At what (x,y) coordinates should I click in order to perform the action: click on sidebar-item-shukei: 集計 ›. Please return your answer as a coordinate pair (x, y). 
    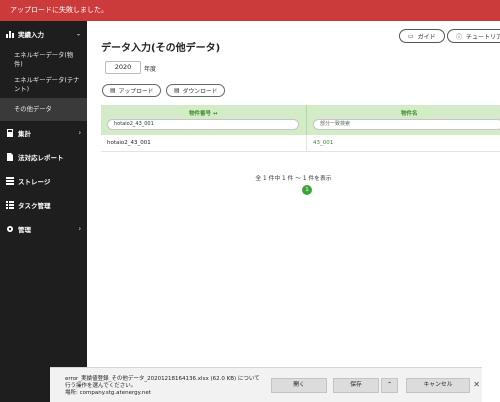
    Looking at the image, I should click on (43, 133).